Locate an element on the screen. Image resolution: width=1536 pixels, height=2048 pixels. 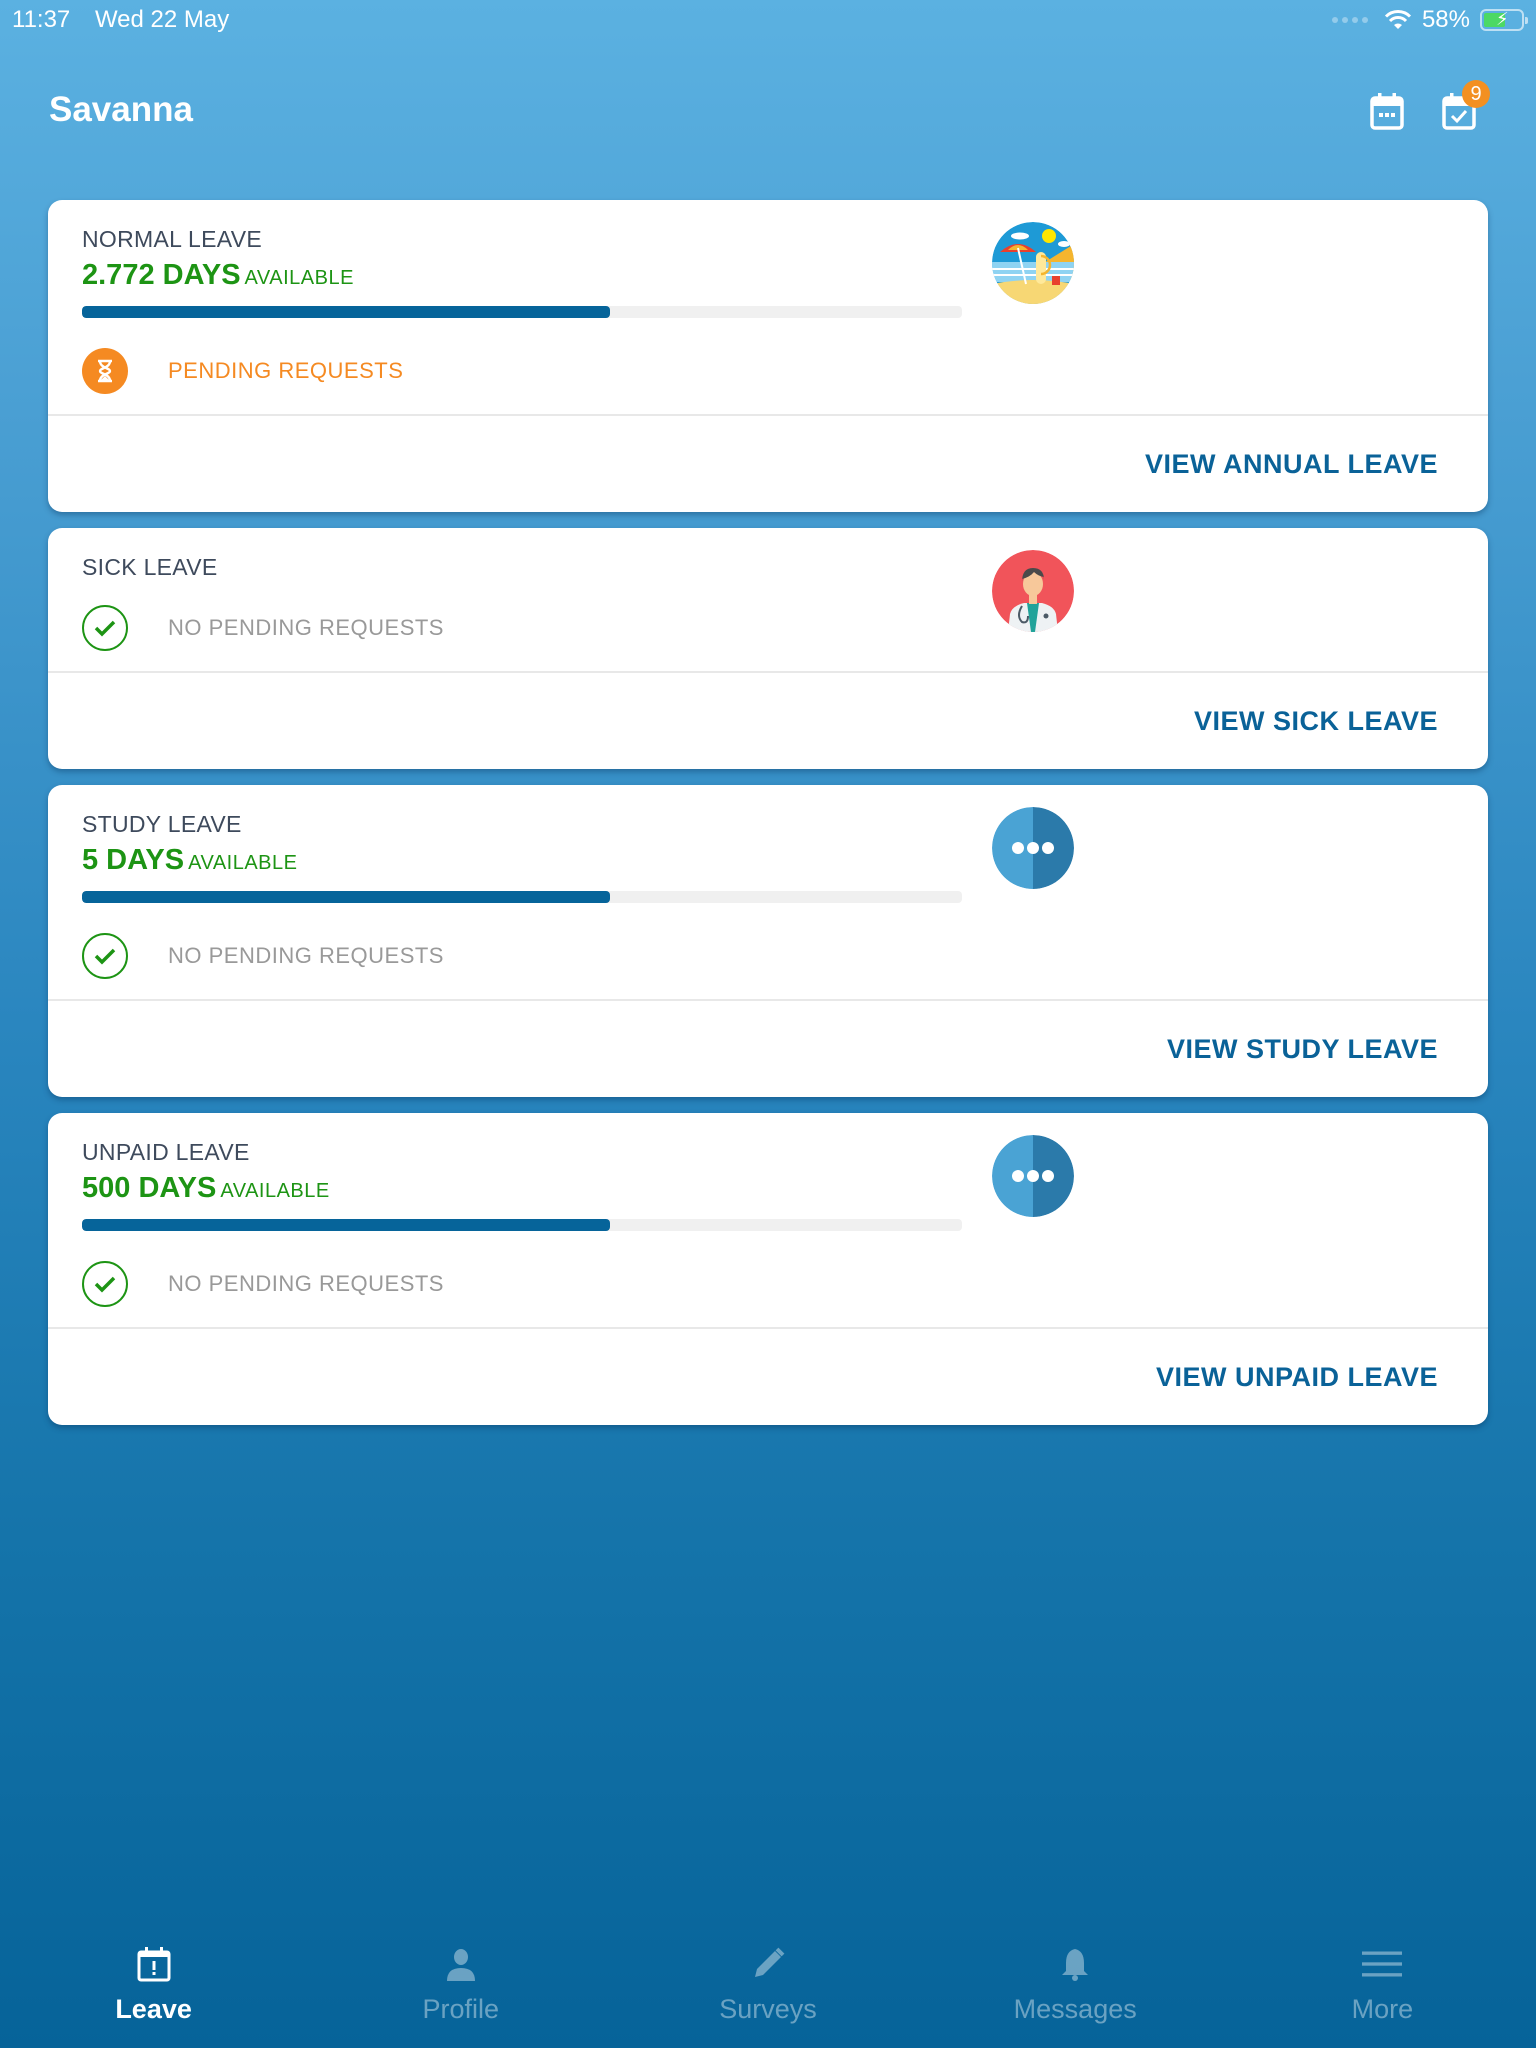
battery-icon: ⚡ is located at coordinates (1504, 20).